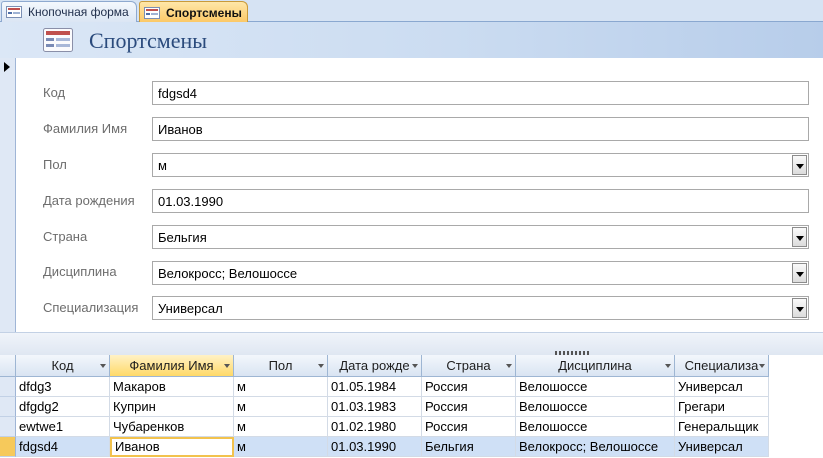 The height and width of the screenshot is (458, 823). Describe the element at coordinates (172, 407) in the screenshot. I see `table-cell: Куприн` at that location.